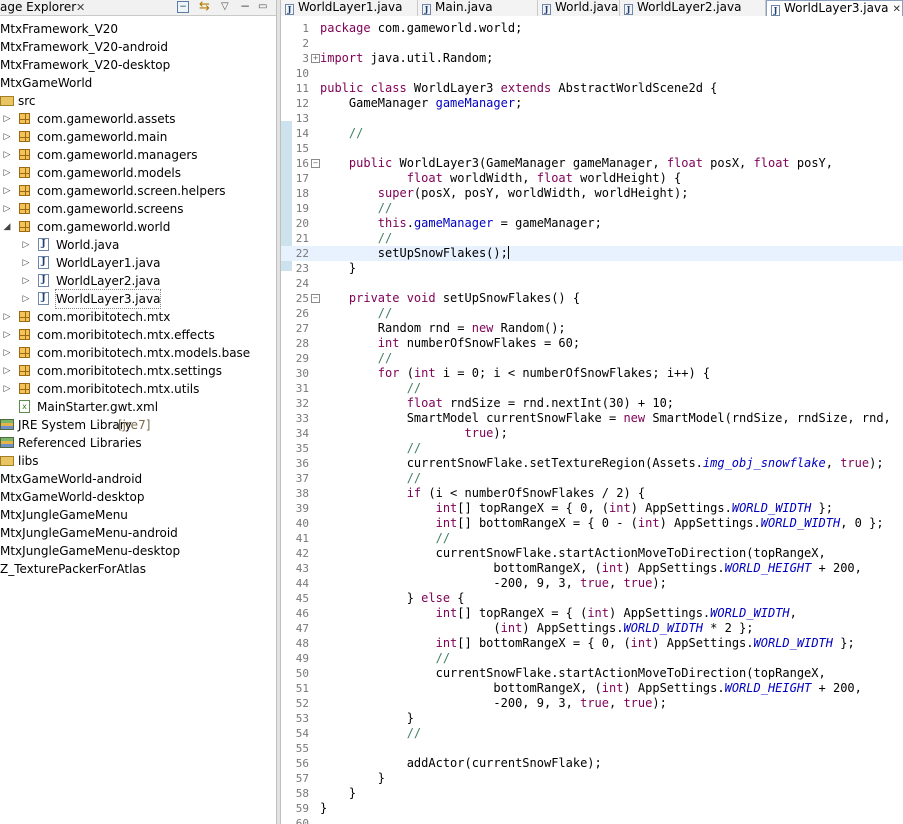  Describe the element at coordinates (138, 371) in the screenshot. I see `tree-item: ▷ com.moribitotech.mtx.settings` at that location.